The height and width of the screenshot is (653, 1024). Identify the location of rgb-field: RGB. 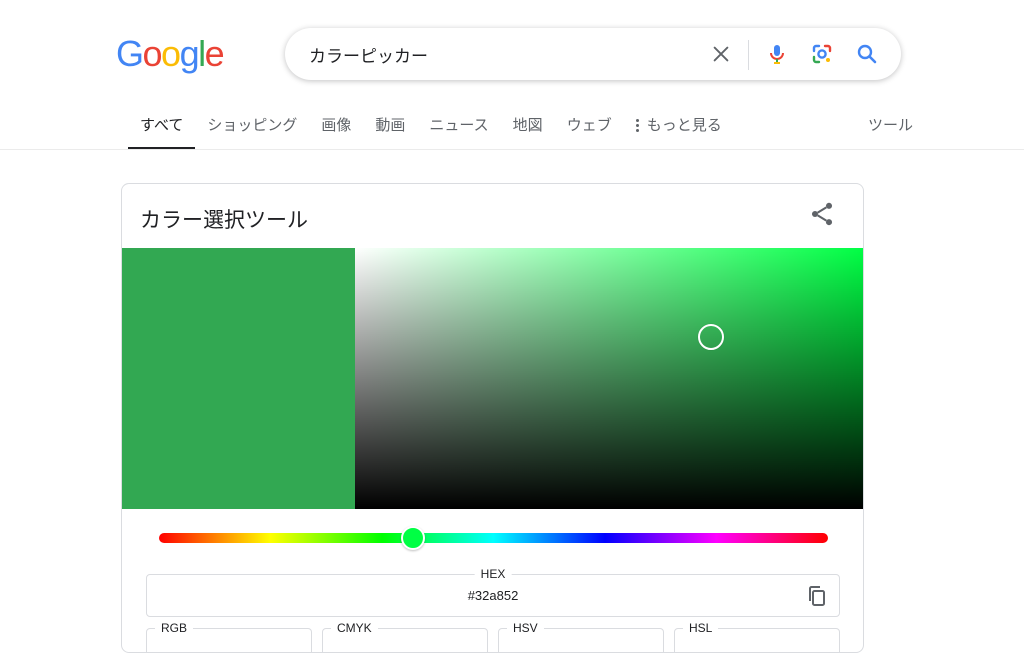
(229, 636).